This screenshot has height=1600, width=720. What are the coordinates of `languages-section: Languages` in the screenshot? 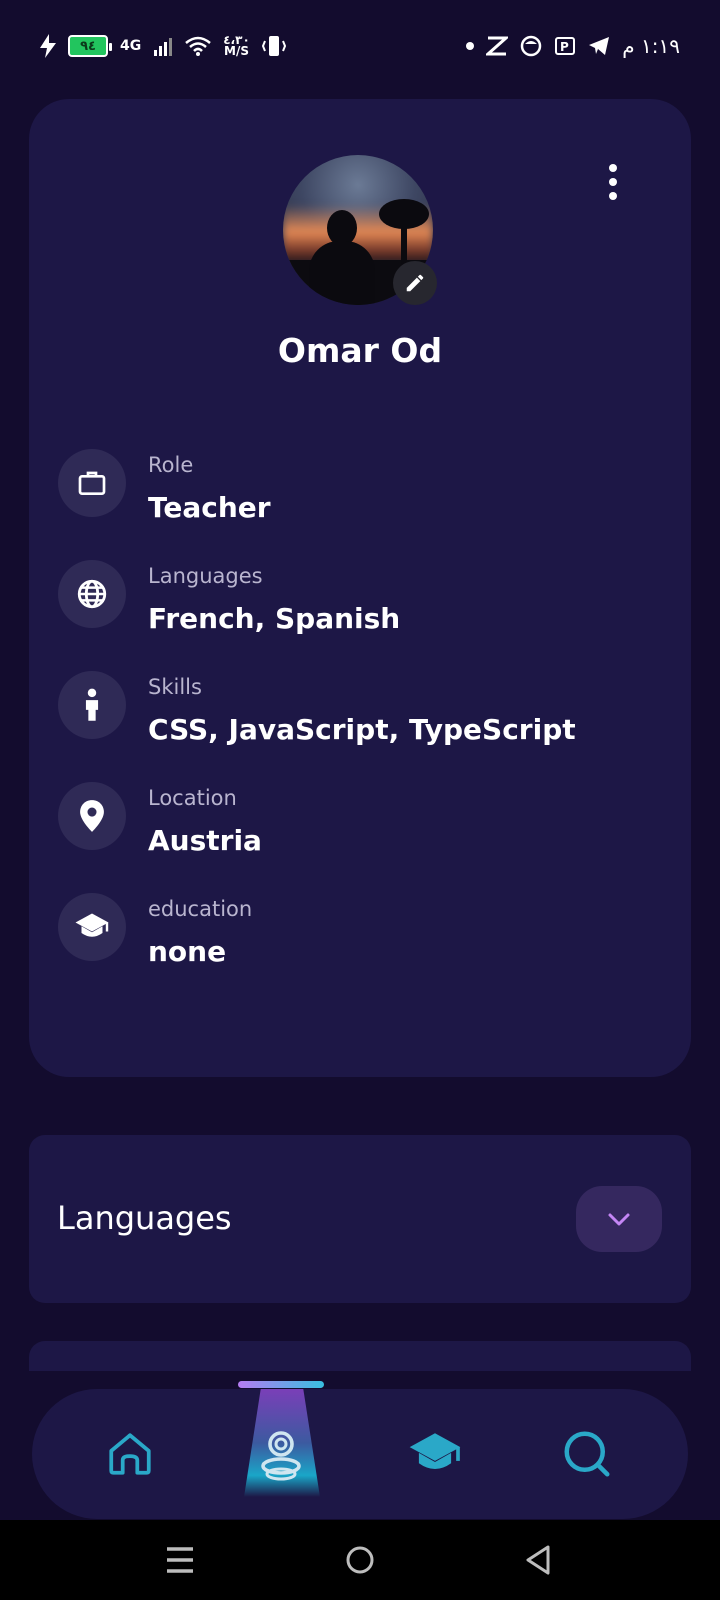 It's located at (360, 1219).